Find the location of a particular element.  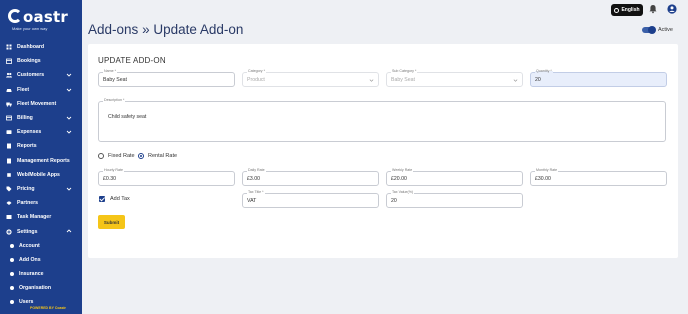

sidebar-subitem-label: Organisation is located at coordinates (35, 287).